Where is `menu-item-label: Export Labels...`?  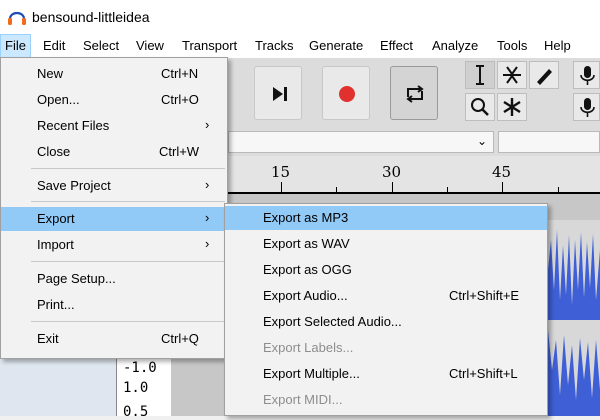 menu-item-label: Export Labels... is located at coordinates (308, 347).